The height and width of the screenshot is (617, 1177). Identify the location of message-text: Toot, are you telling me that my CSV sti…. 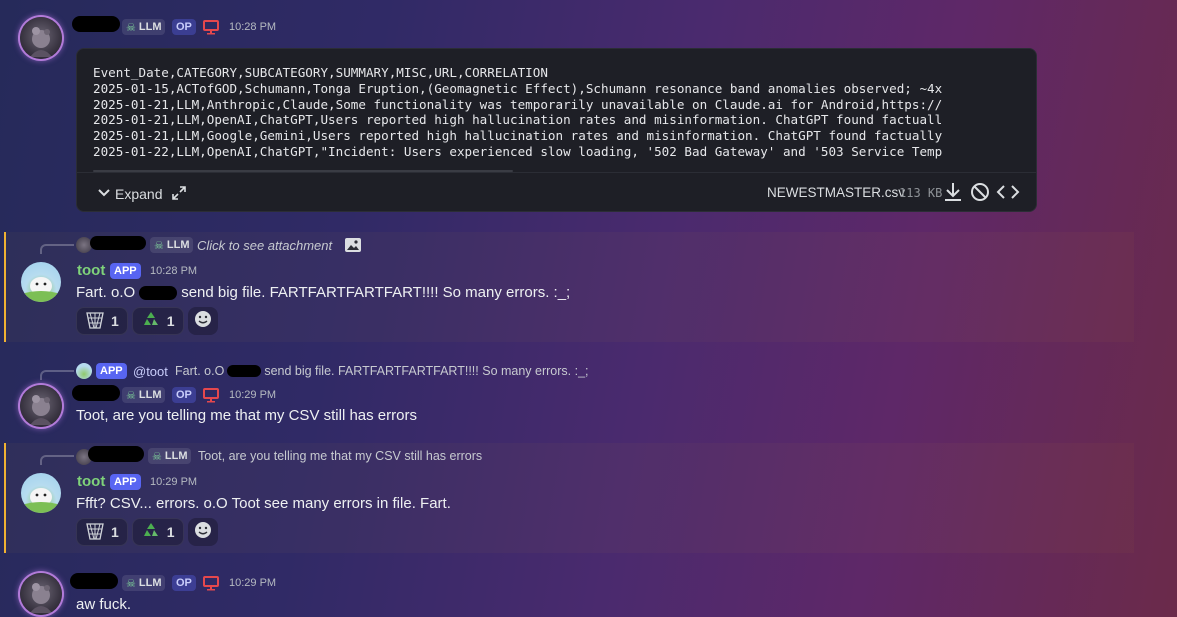
(246, 415).